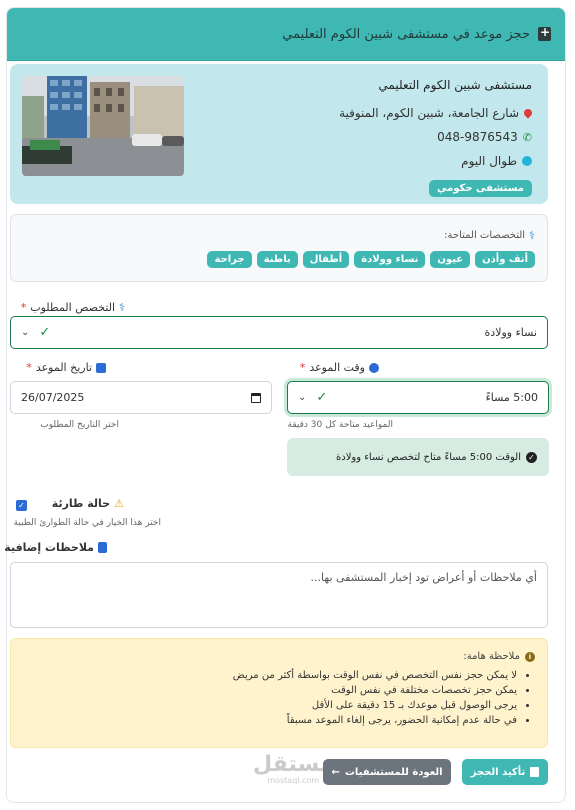  I want to click on specialty-chip: أطفال, so click(326, 259).